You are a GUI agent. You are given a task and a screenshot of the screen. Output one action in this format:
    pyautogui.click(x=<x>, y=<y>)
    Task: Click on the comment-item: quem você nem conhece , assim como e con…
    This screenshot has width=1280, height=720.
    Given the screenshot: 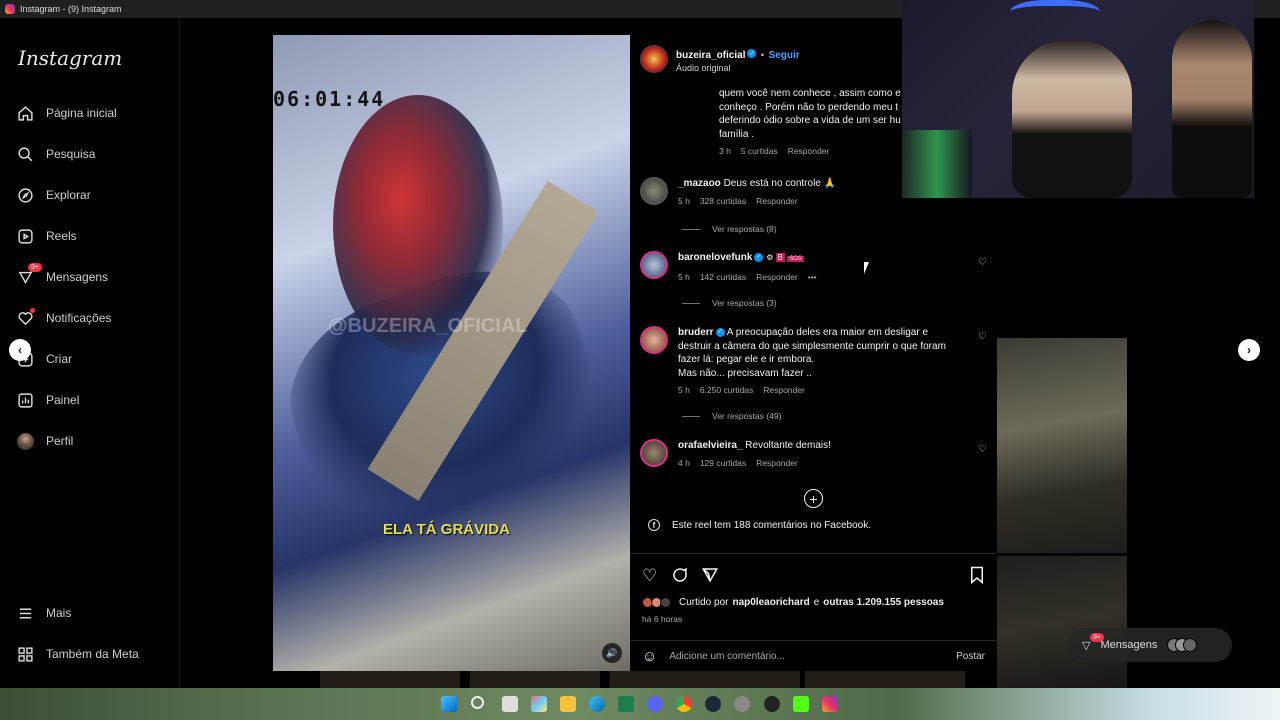 What is the action you would take?
    pyautogui.click(x=810, y=123)
    